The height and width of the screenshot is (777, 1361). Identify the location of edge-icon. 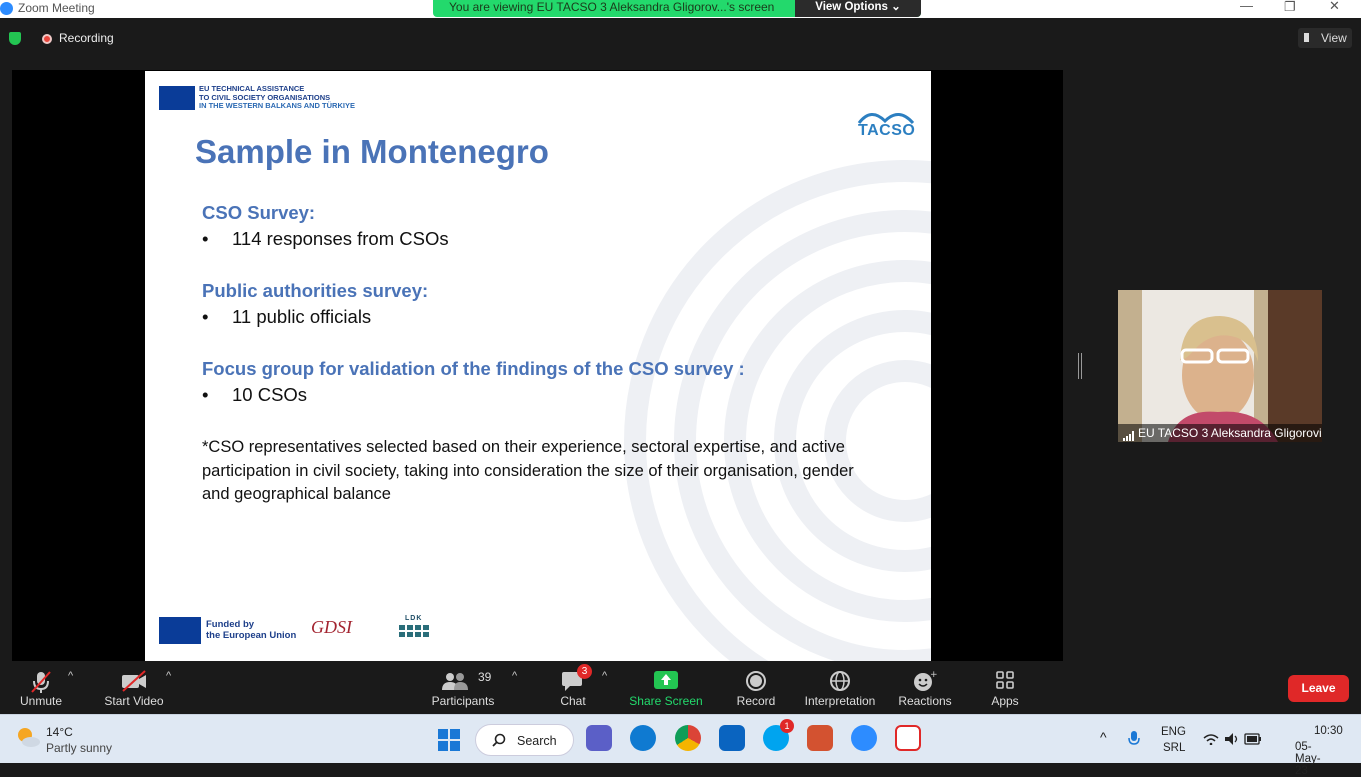
(643, 738).